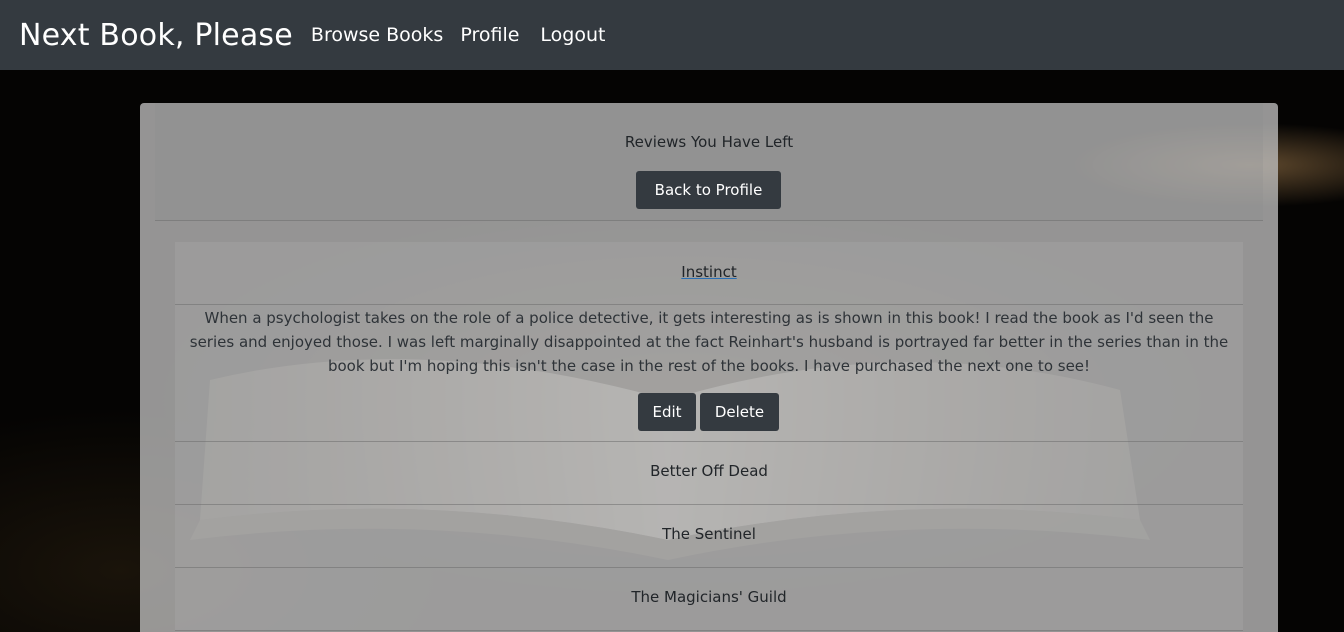 The image size is (1344, 632). What do you see at coordinates (709, 142) in the screenshot?
I see `page-title: Reviews You Have Left` at bounding box center [709, 142].